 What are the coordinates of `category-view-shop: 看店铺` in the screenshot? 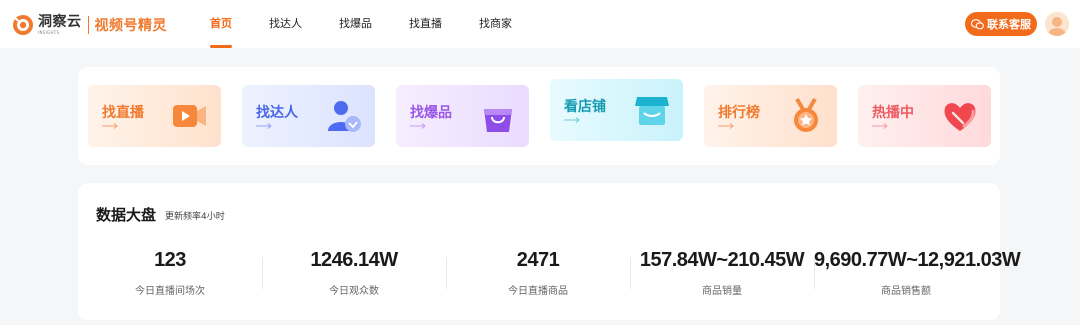 It's located at (616, 110).